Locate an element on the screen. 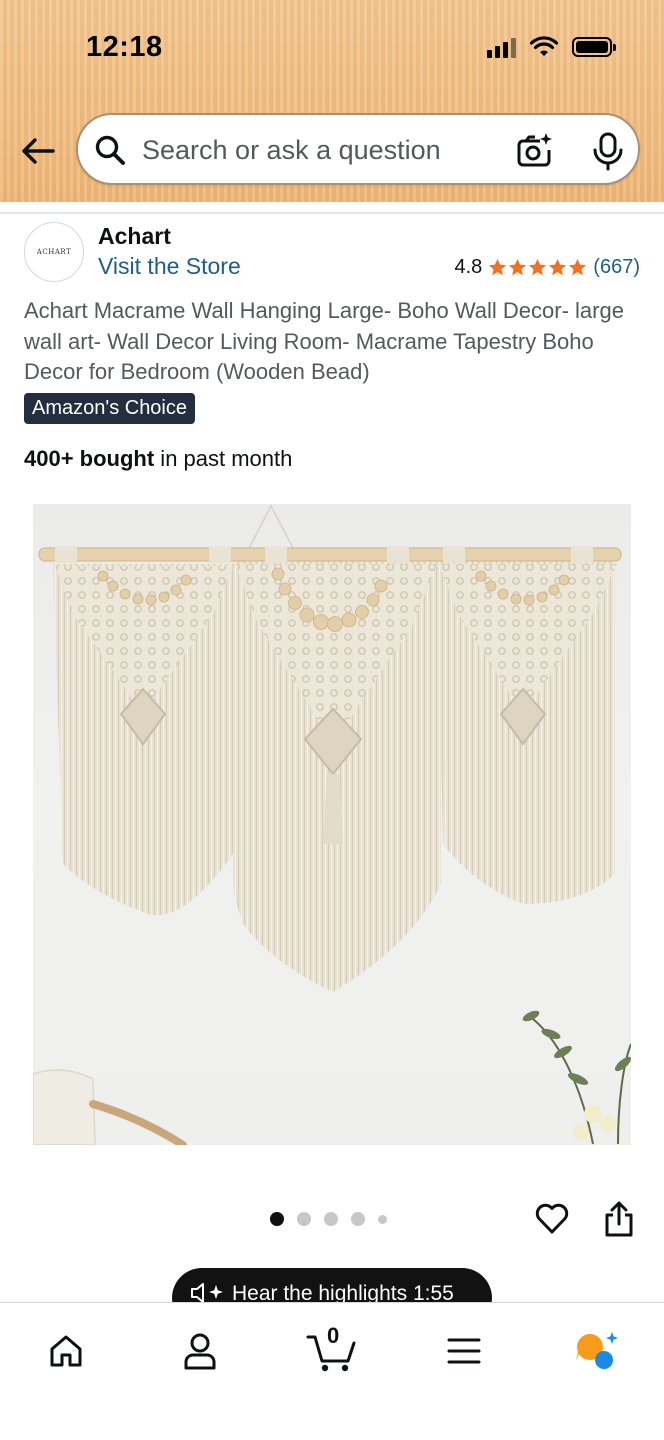  divider is located at coordinates (332, 213).